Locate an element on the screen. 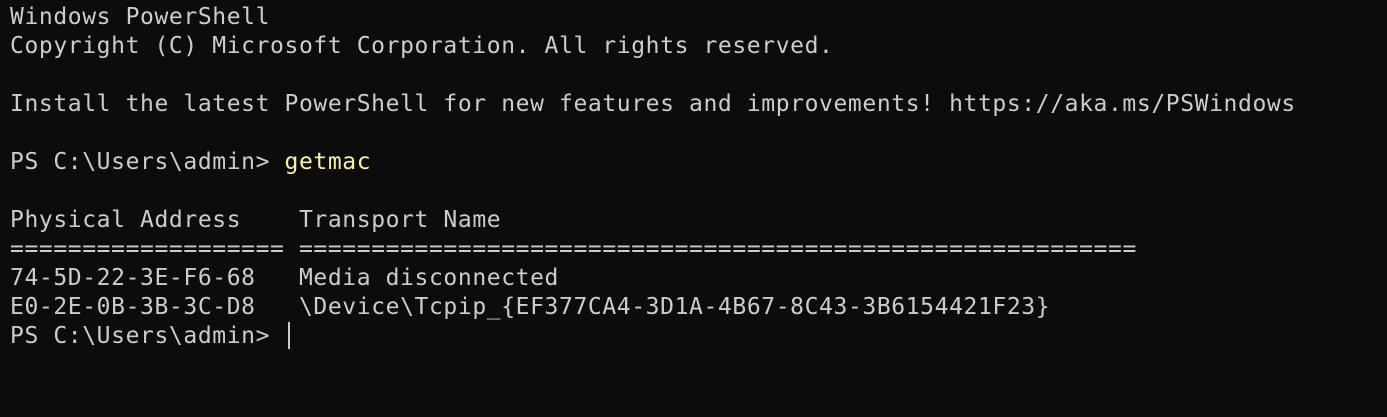 This screenshot has width=1387, height=417. output-row: 74-5D-22-3E-F6-68 Media disconnected is located at coordinates (698, 278).